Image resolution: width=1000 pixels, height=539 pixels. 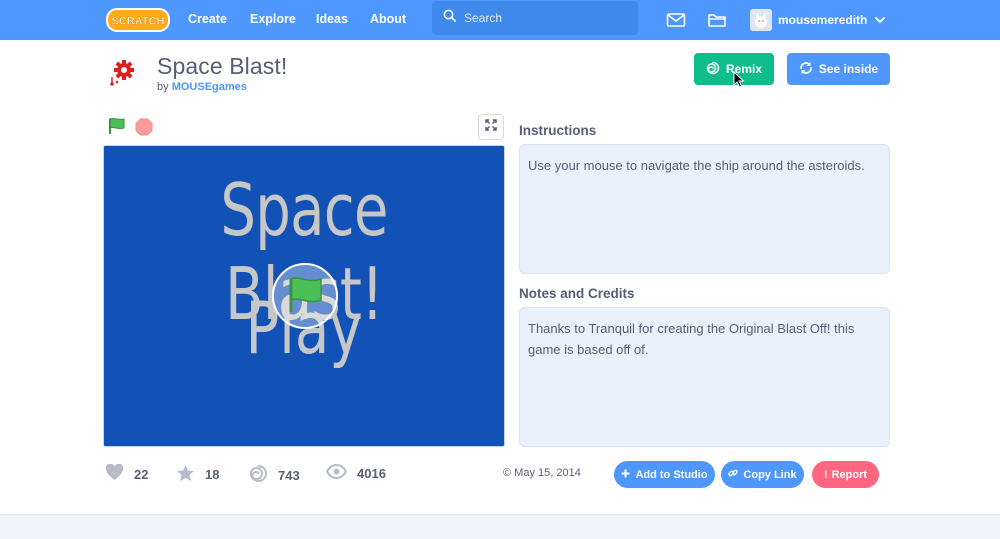 I want to click on eye-icon, so click(x=341, y=472).